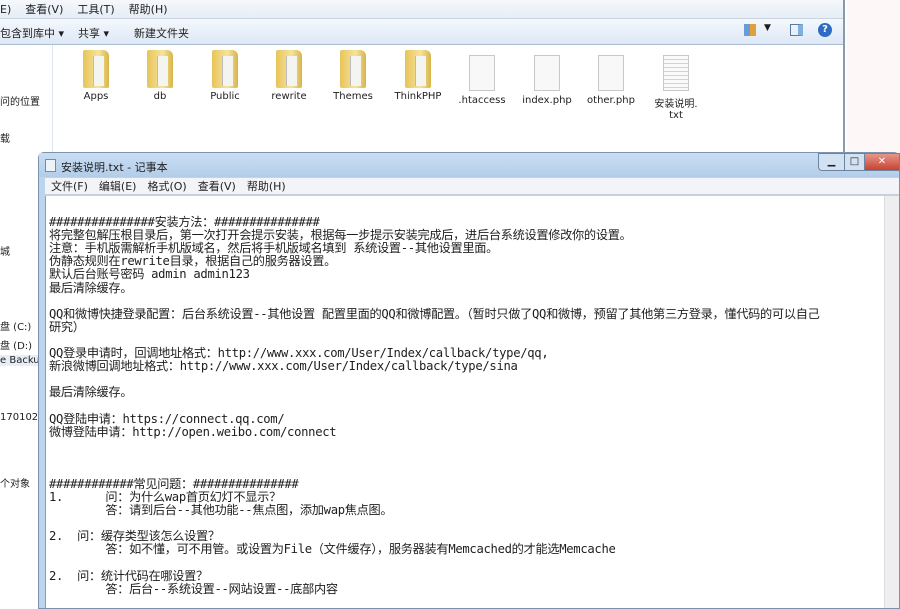 The image size is (900, 609). Describe the element at coordinates (15, 325) in the screenshot. I see `nav-drive-c: 盘 (C:)` at that location.